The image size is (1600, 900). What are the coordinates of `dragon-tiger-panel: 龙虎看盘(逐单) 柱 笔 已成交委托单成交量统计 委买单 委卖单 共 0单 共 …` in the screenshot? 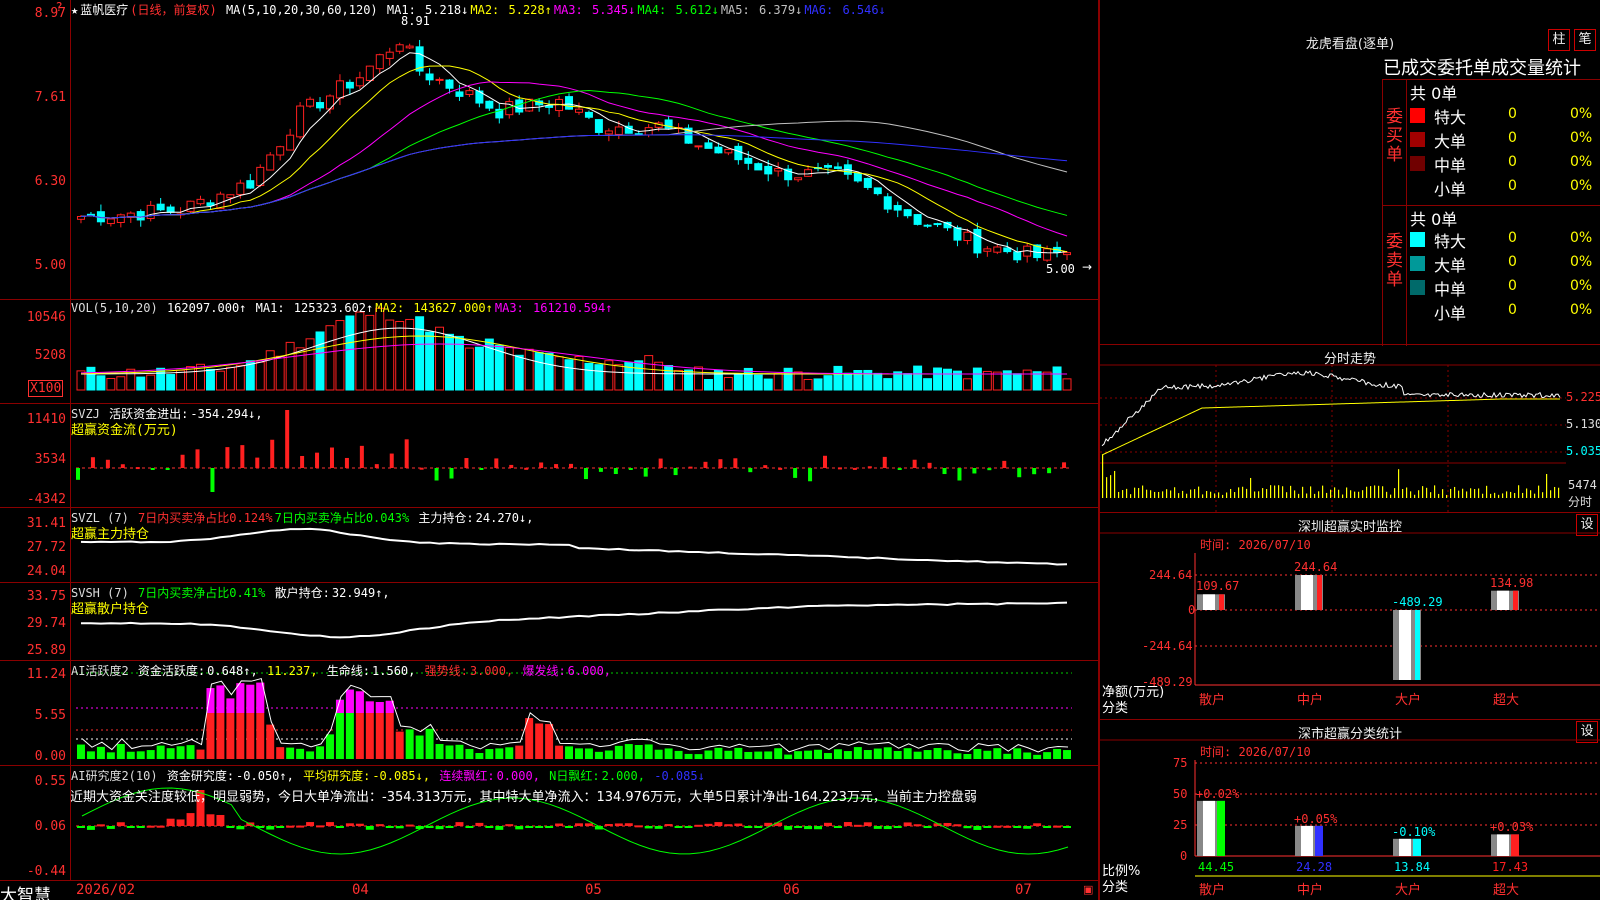 It's located at (1350, 173).